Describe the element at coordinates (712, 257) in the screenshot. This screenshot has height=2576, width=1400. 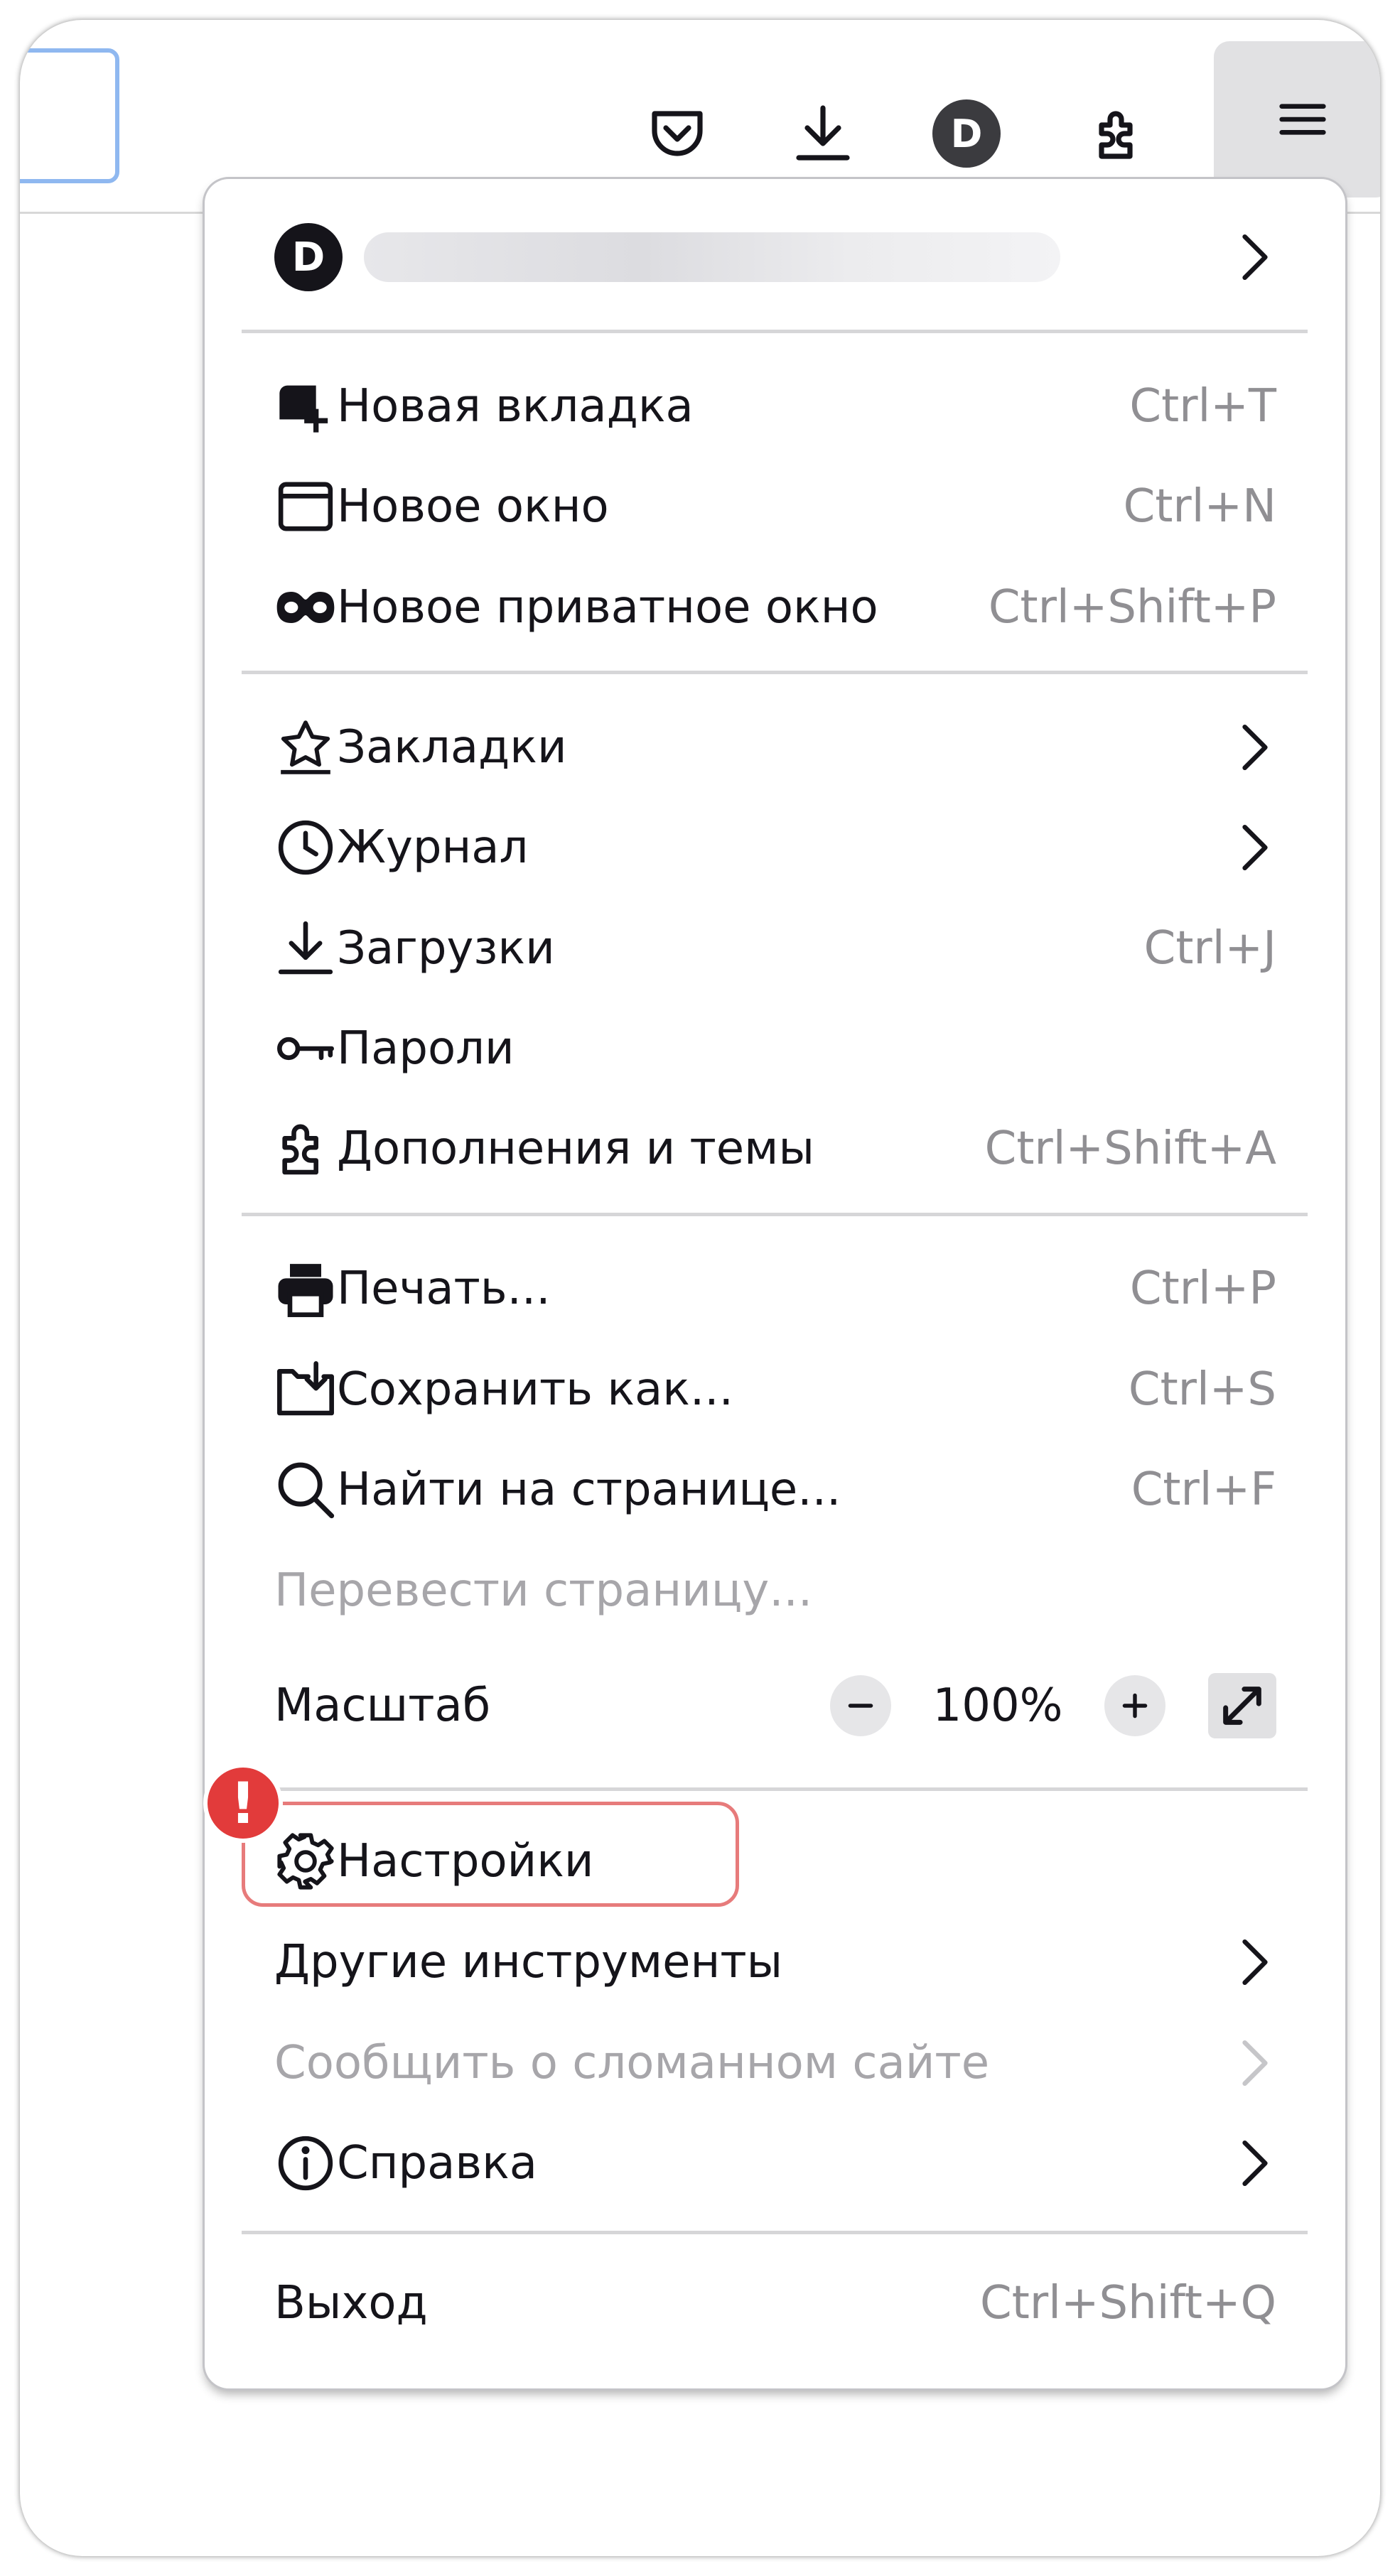
I see `account-email-redacted` at that location.